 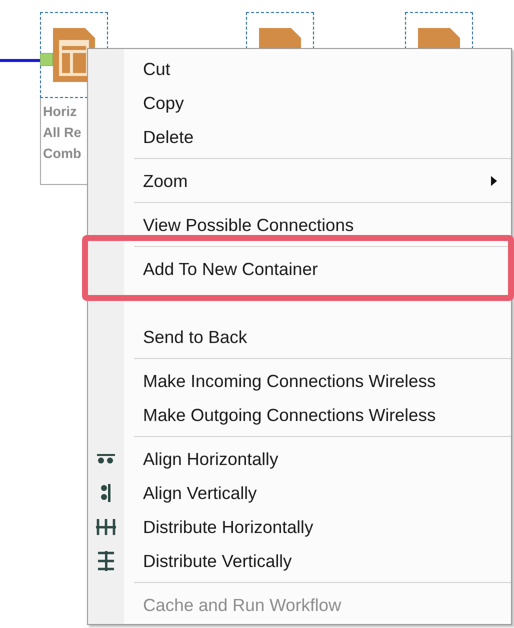 What do you see at coordinates (299, 415) in the screenshot?
I see `menu-item: Make Outgoing Connections Wireless` at bounding box center [299, 415].